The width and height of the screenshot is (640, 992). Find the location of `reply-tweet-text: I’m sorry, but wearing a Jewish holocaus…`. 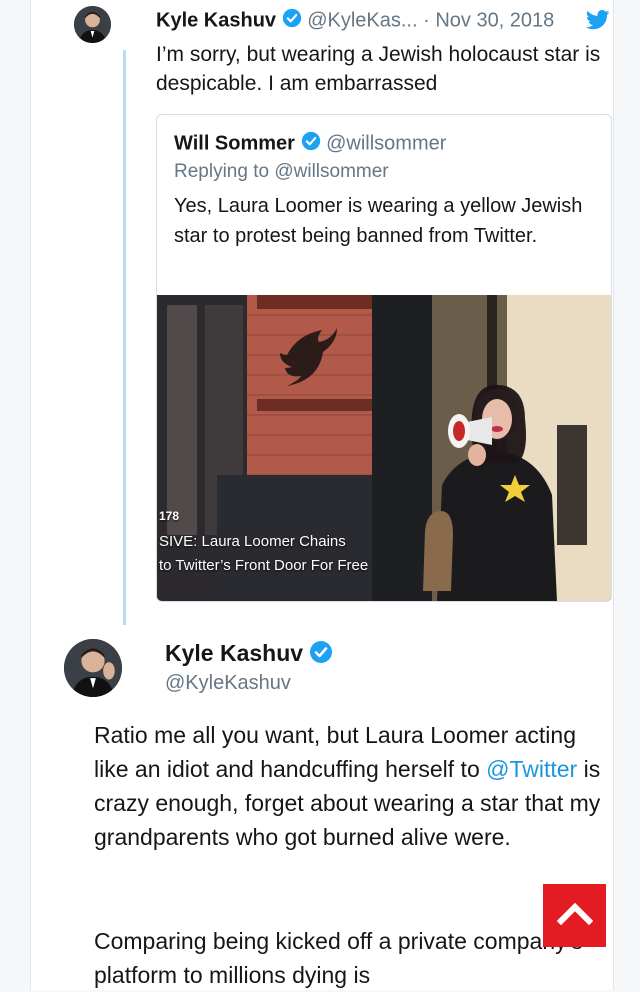

reply-tweet-text: I’m sorry, but wearing a Jewish holocaus… is located at coordinates (378, 69).